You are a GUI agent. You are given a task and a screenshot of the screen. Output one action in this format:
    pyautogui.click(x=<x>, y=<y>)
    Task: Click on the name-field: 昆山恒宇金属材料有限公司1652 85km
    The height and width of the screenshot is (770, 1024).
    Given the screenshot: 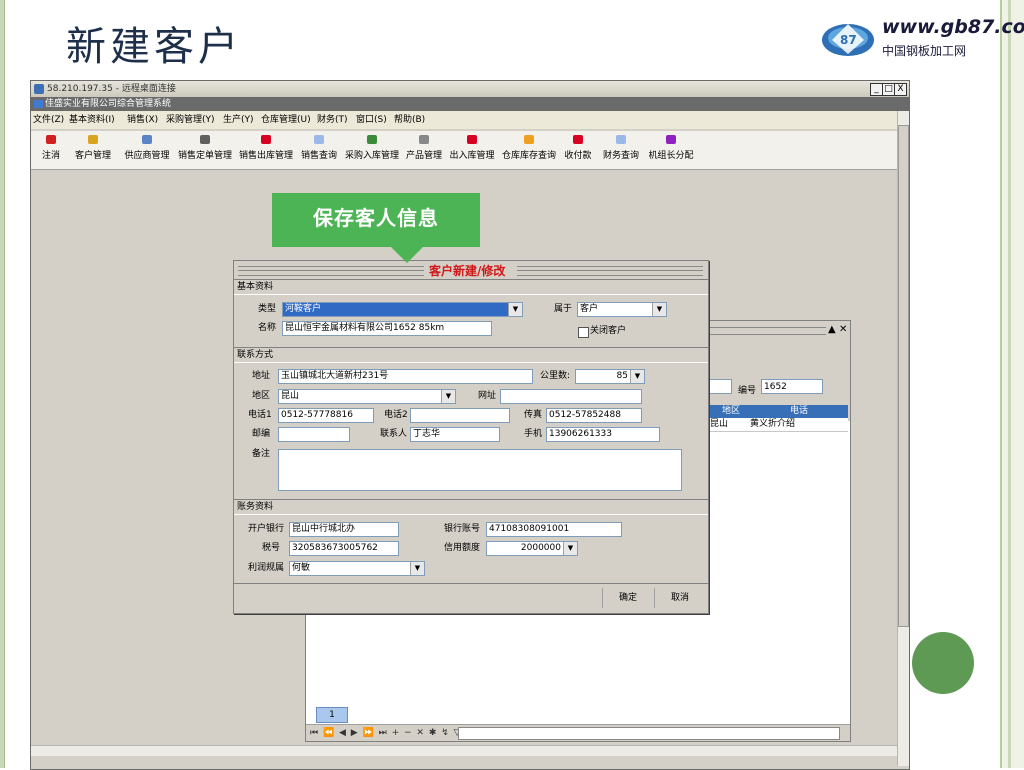 What is the action you would take?
    pyautogui.click(x=387, y=328)
    